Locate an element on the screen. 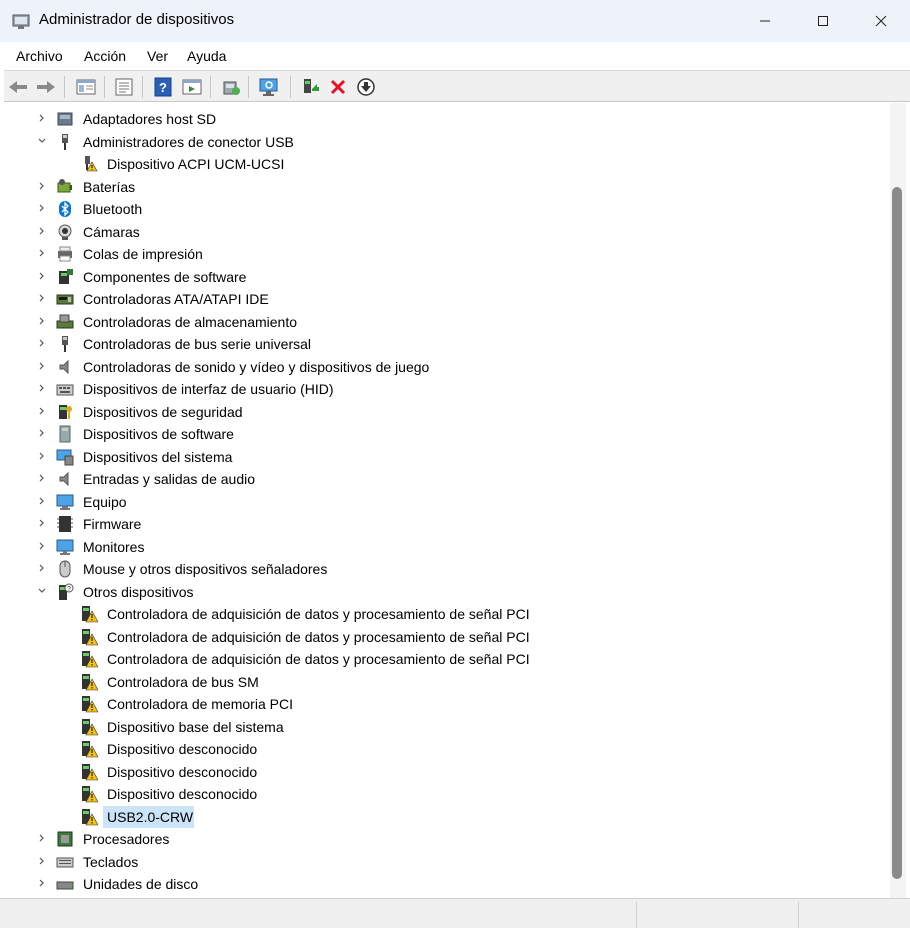  scrollbar-thumb is located at coordinates (897, 533).